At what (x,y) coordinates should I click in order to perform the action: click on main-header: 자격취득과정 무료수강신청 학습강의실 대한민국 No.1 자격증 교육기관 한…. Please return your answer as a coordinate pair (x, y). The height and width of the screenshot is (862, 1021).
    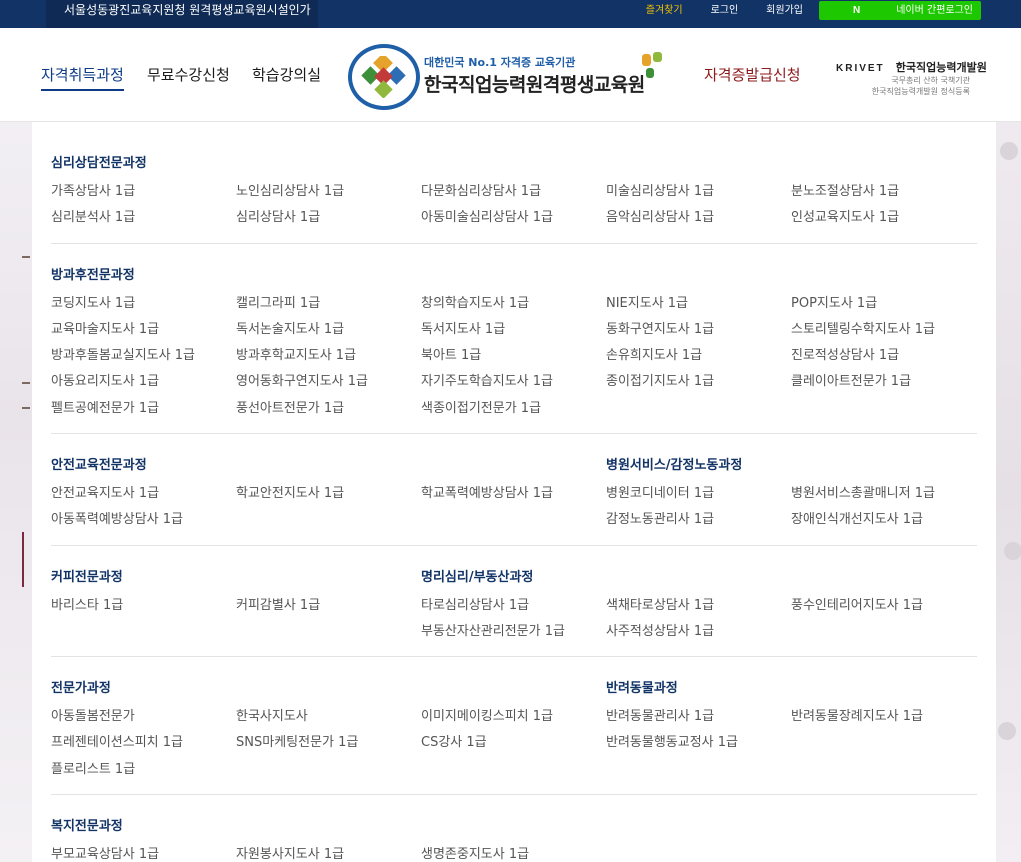
    Looking at the image, I should click on (510, 75).